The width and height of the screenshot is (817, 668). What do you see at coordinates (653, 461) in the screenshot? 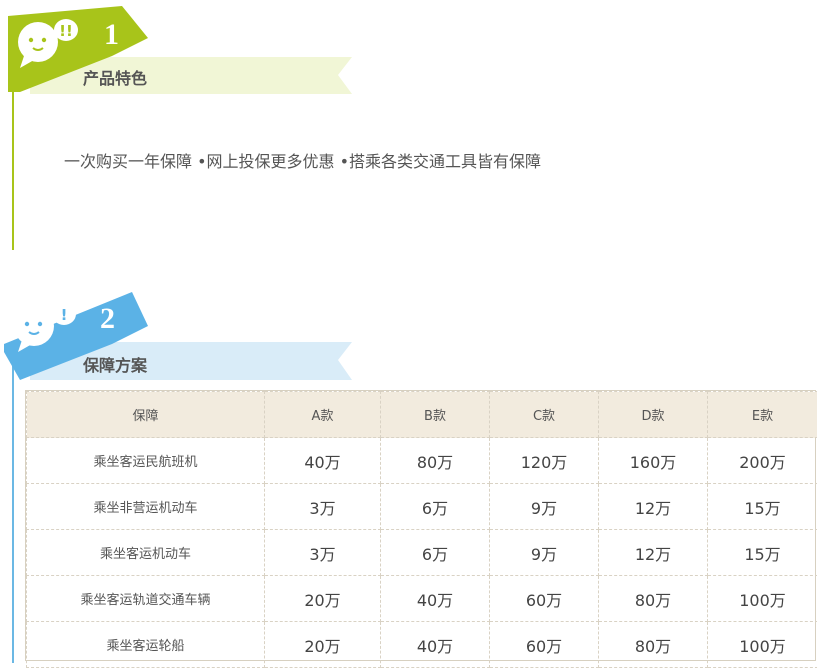
I see `cell-value: 160万` at bounding box center [653, 461].